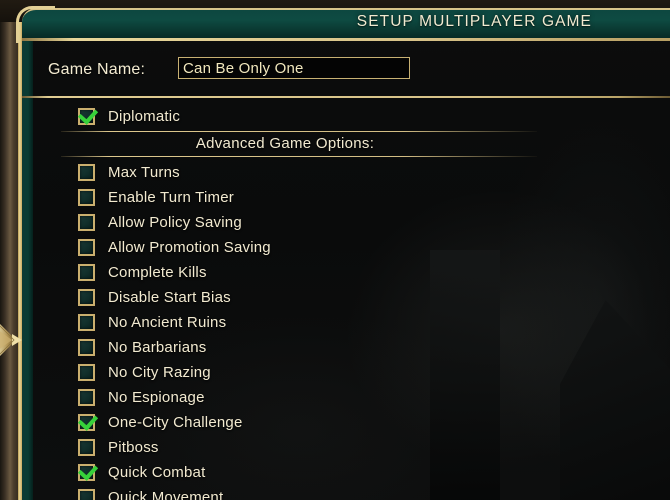 Image resolution: width=670 pixels, height=500 pixels. What do you see at coordinates (12, 343) in the screenshot?
I see `fan-ornament-icon` at bounding box center [12, 343].